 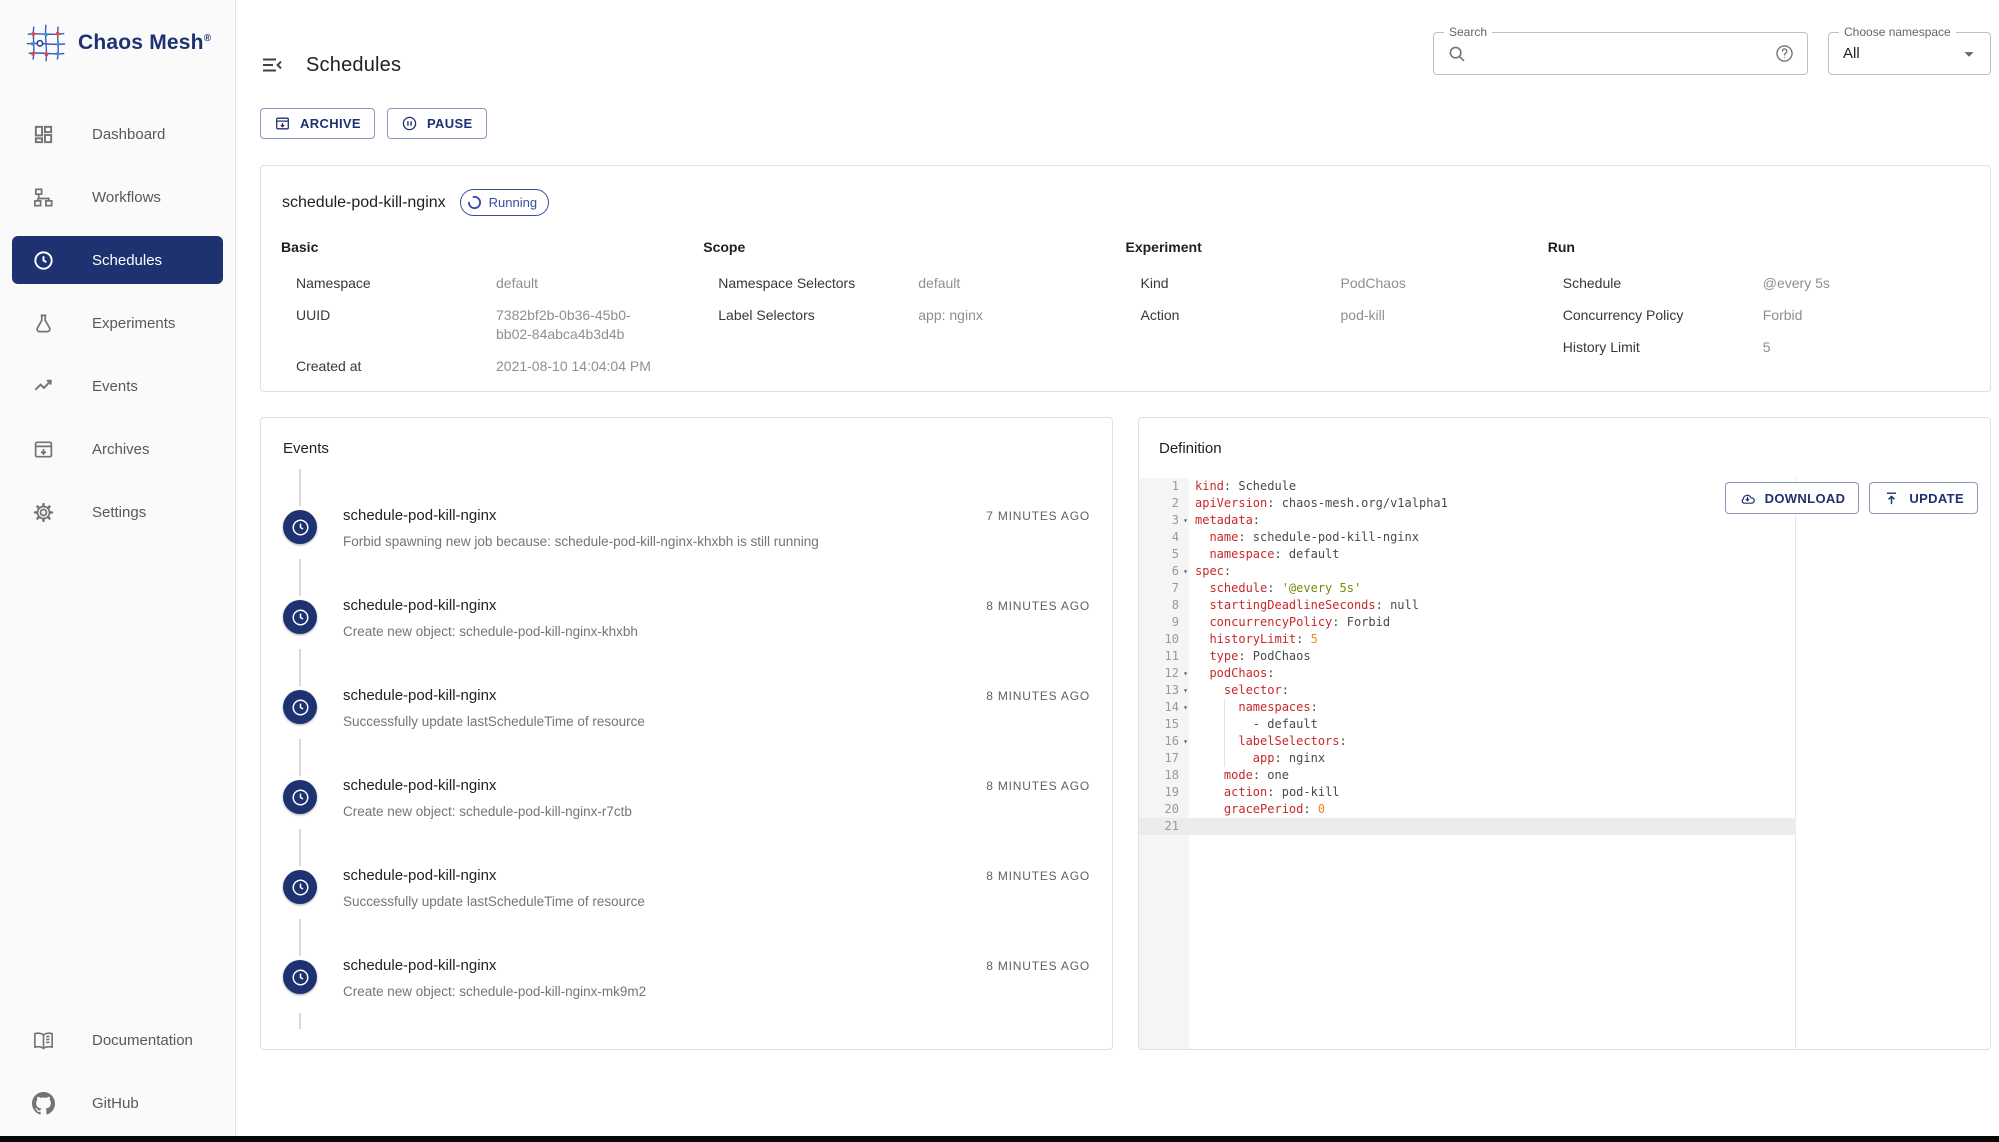 I want to click on code-text: apiVersion: chaos-mesh.org/v1alpha1, so click(x=1321, y=503).